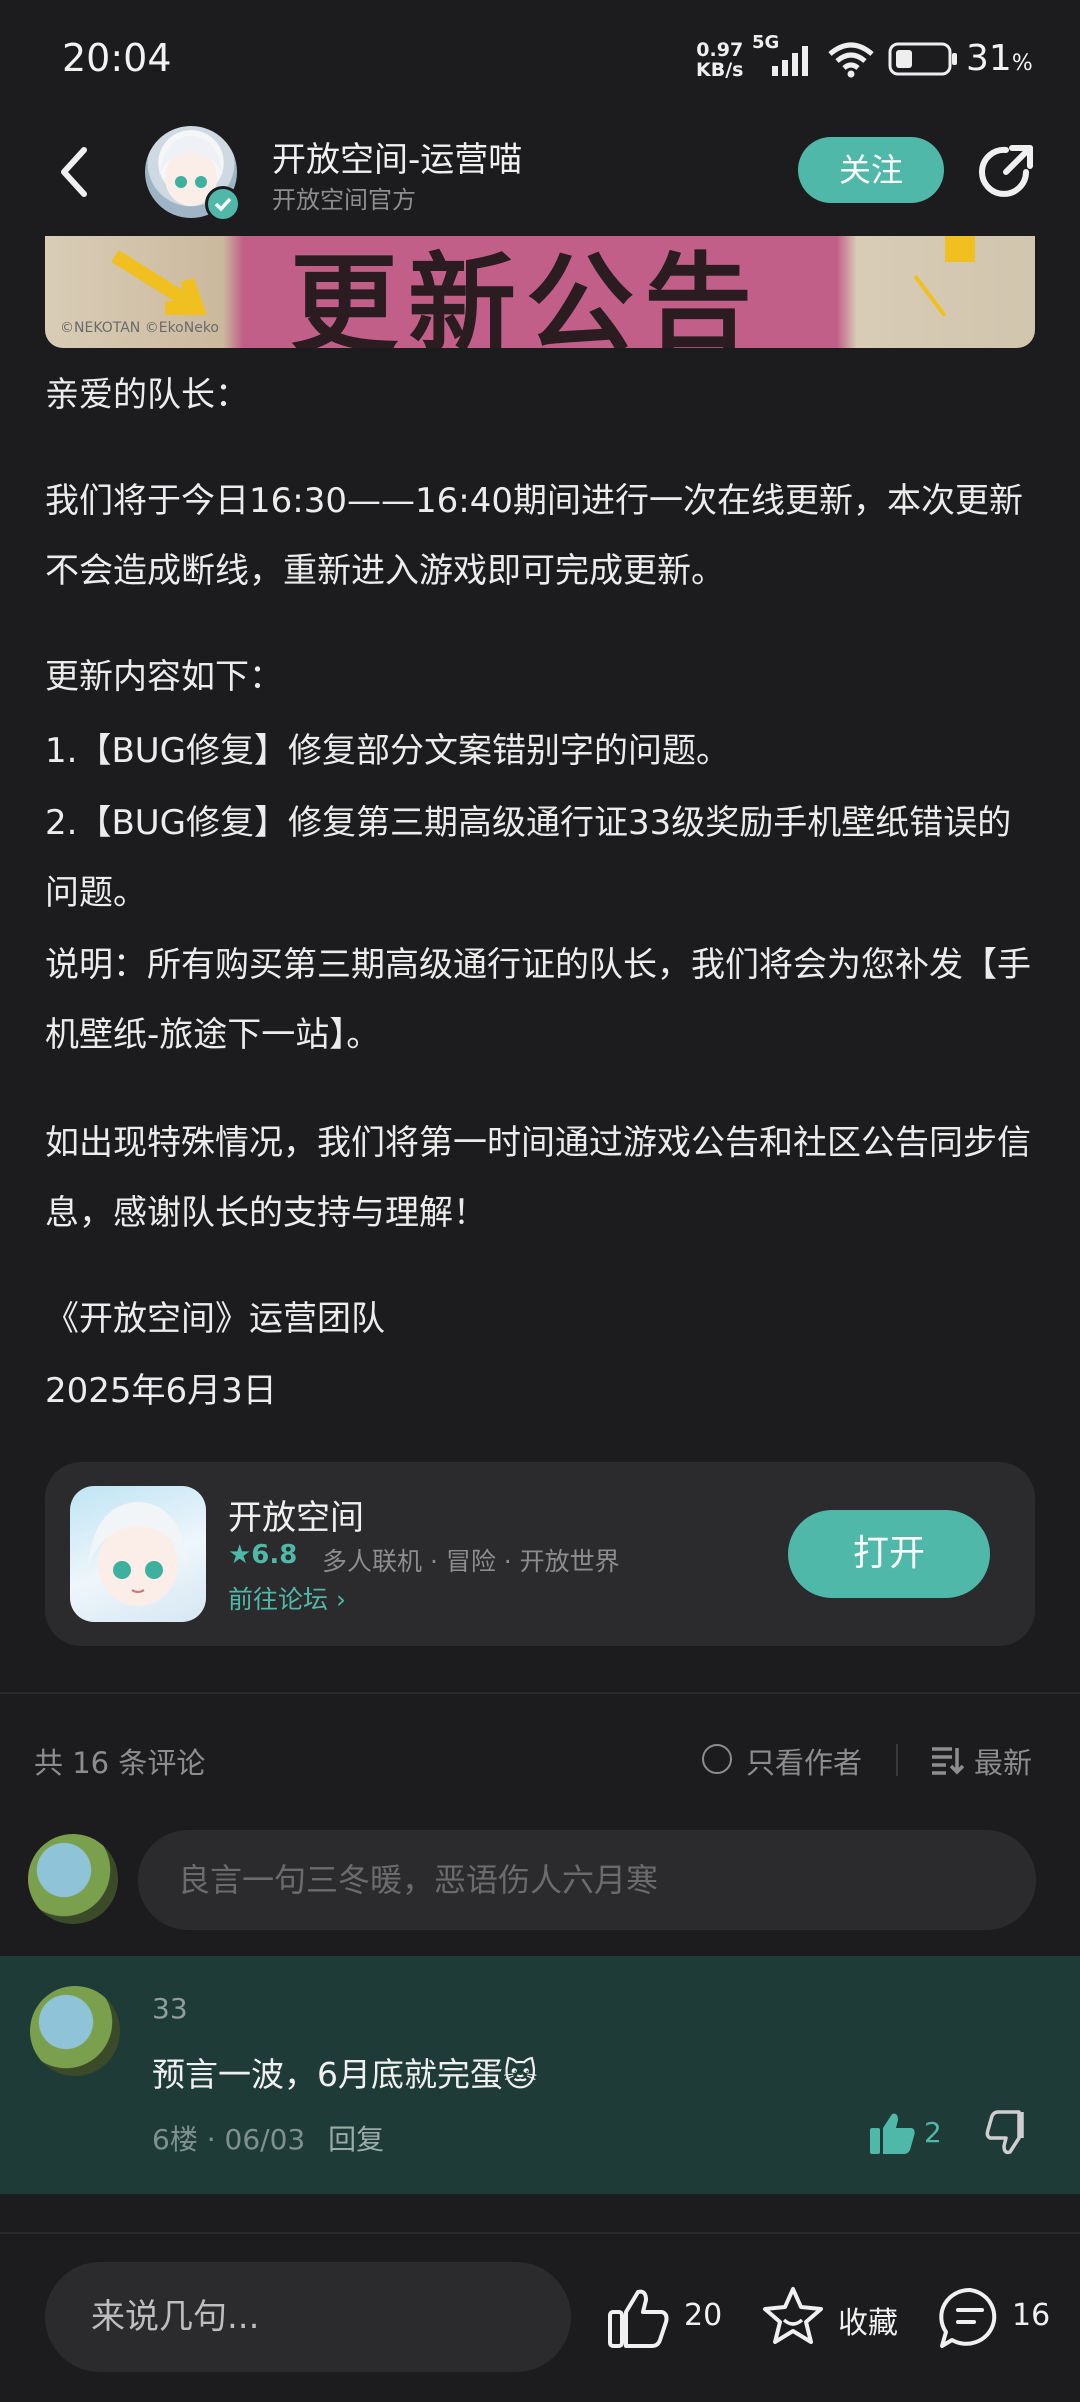  What do you see at coordinates (344, 200) in the screenshot?
I see `author-subtitle: 开放空间官方` at bounding box center [344, 200].